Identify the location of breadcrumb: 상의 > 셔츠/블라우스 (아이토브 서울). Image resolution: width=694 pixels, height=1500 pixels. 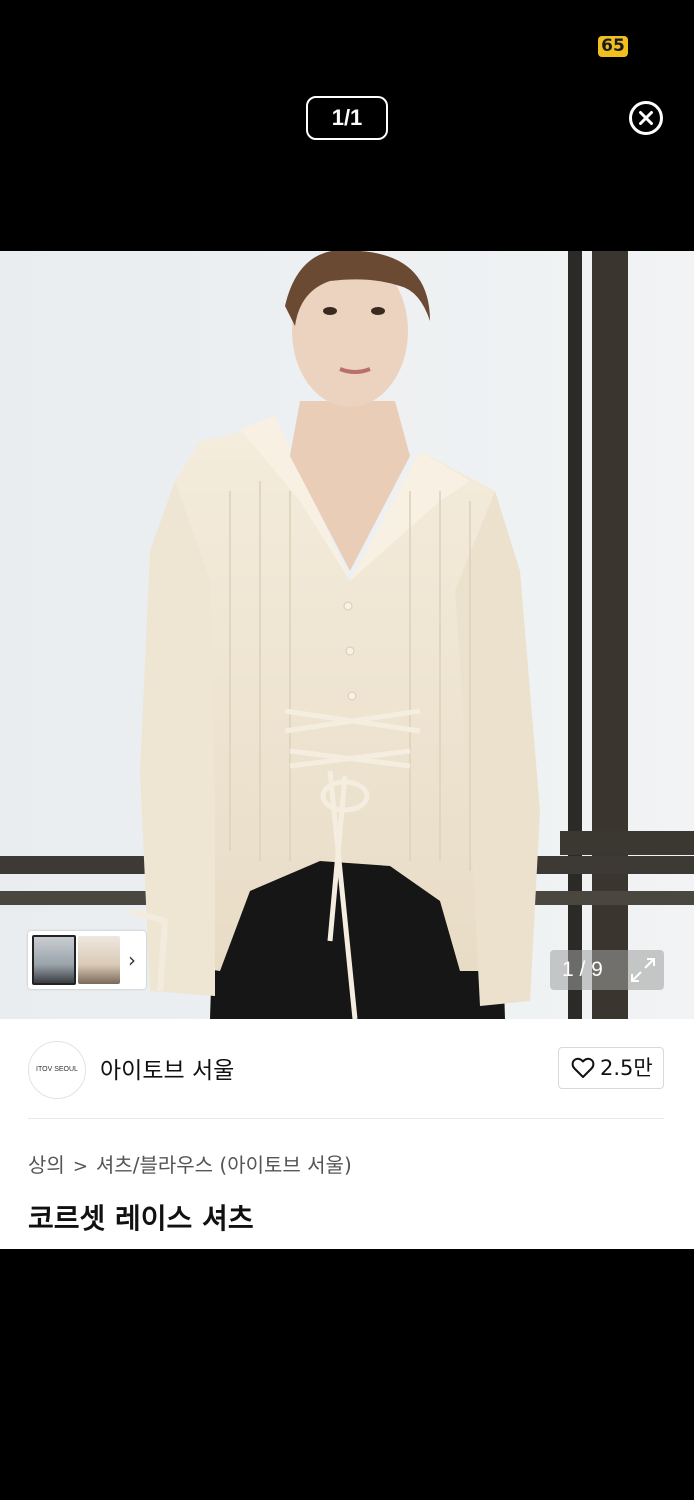
(190, 1163).